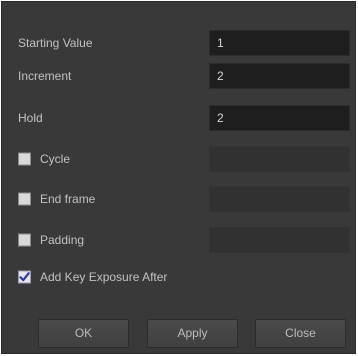 This screenshot has width=358, height=356. What do you see at coordinates (24, 199) in the screenshot?
I see `end-frame-checkbox` at bounding box center [24, 199].